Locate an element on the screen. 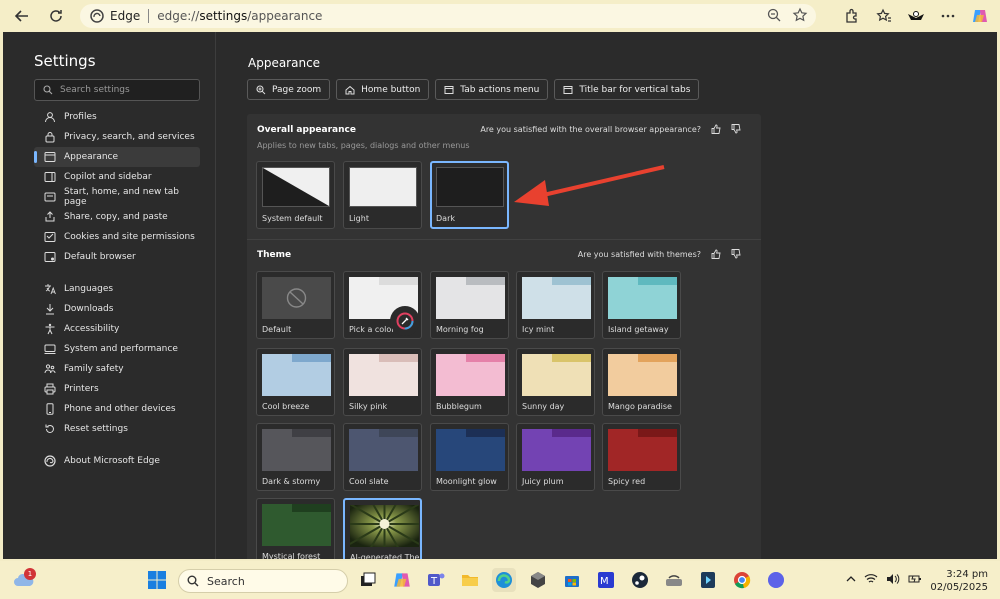  chip-title-bar-vertical-tabs: Title bar for vertical tabs is located at coordinates (627, 89).